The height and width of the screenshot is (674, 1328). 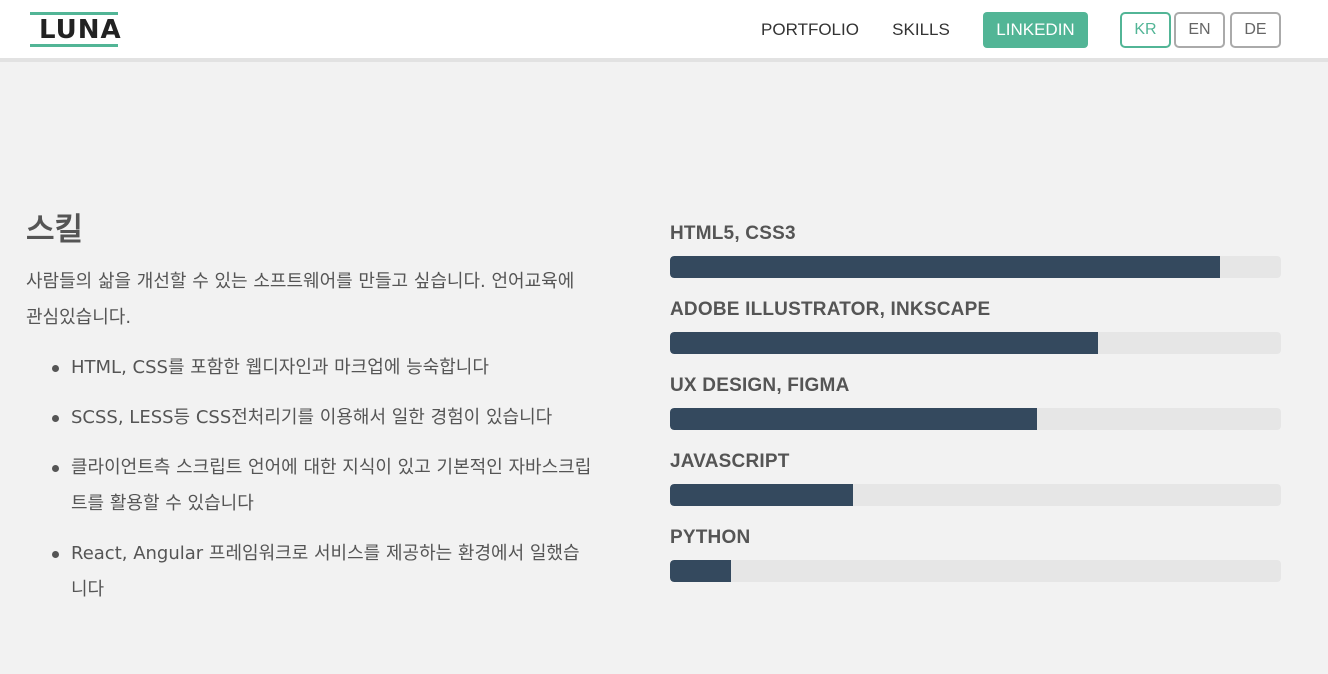 What do you see at coordinates (975, 556) in the screenshot?
I see `skill-python: PYTHON` at bounding box center [975, 556].